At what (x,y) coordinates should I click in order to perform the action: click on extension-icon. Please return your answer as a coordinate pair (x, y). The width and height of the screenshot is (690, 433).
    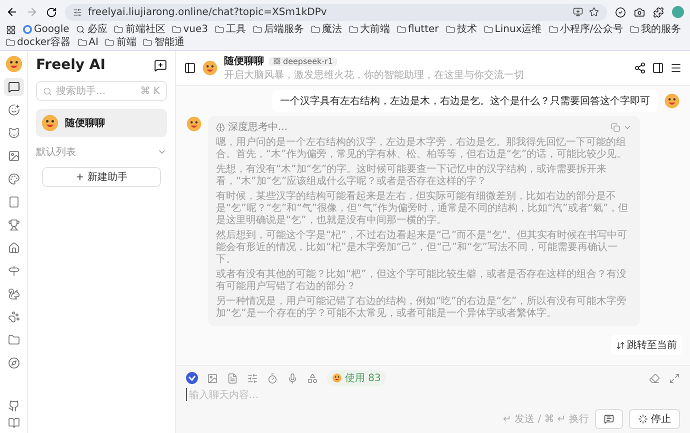
    Looking at the image, I should click on (620, 12).